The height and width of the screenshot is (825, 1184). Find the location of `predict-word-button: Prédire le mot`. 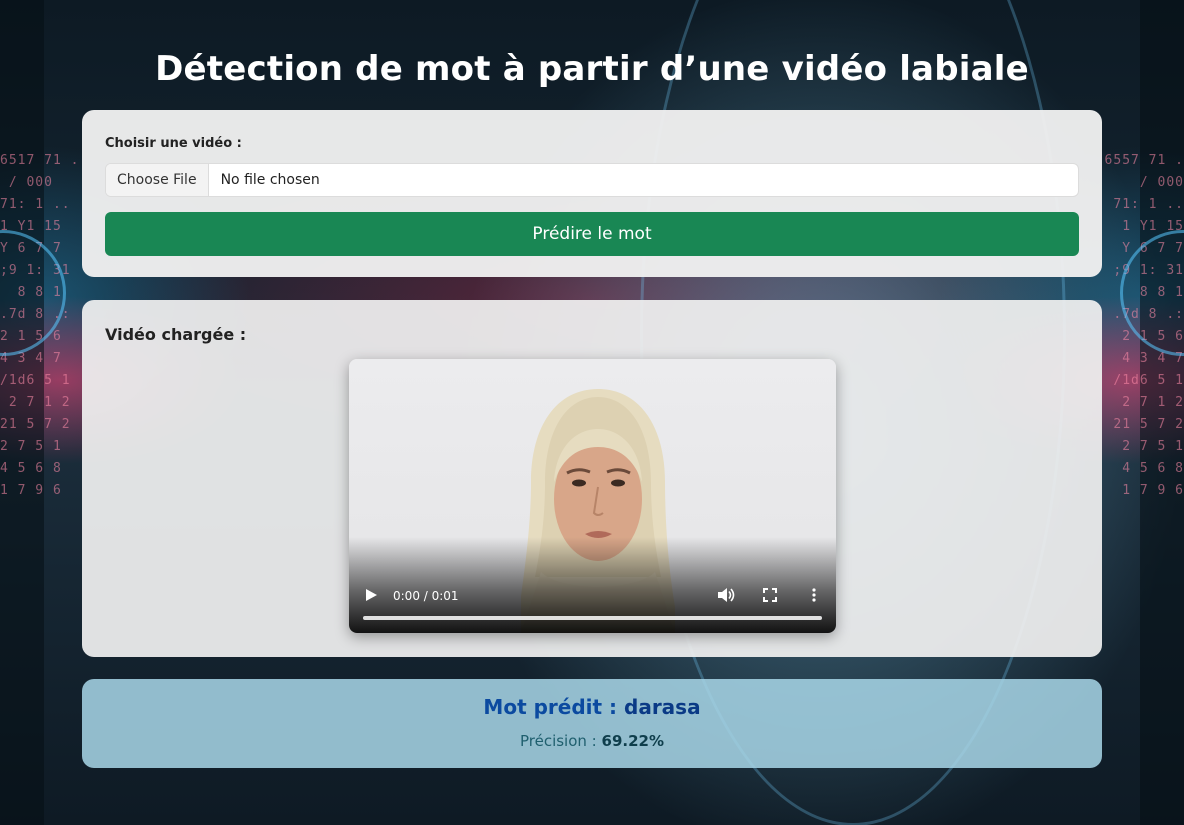

predict-word-button: Prédire le mot is located at coordinates (592, 234).